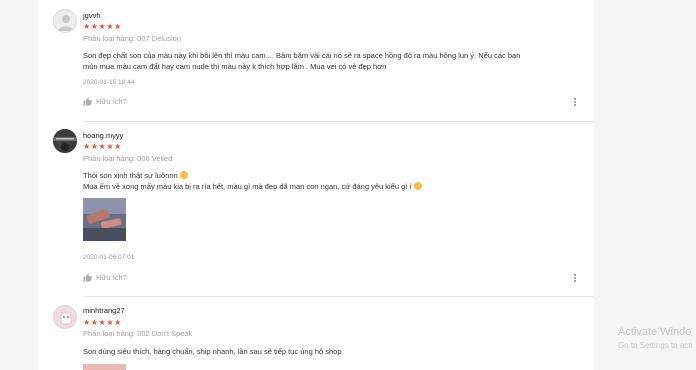  I want to click on product-variation: Phân loại hàng: 006 Veiled, so click(128, 158).